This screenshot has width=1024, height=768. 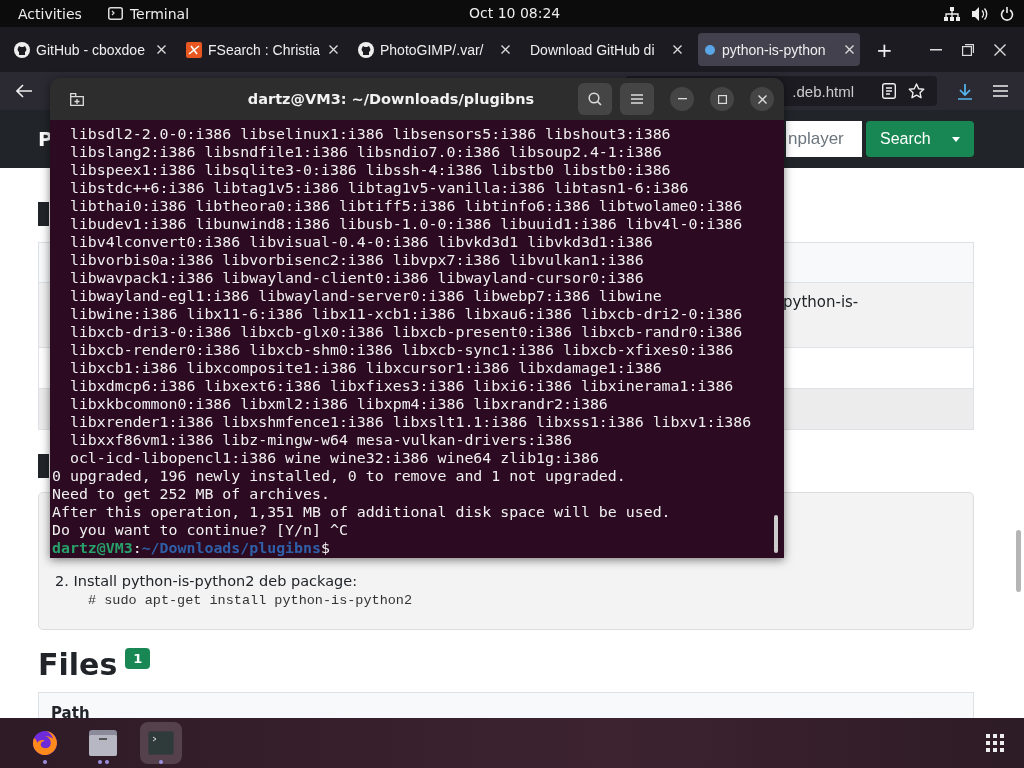 What do you see at coordinates (710, 49) in the screenshot?
I see `dot-icon` at bounding box center [710, 49].